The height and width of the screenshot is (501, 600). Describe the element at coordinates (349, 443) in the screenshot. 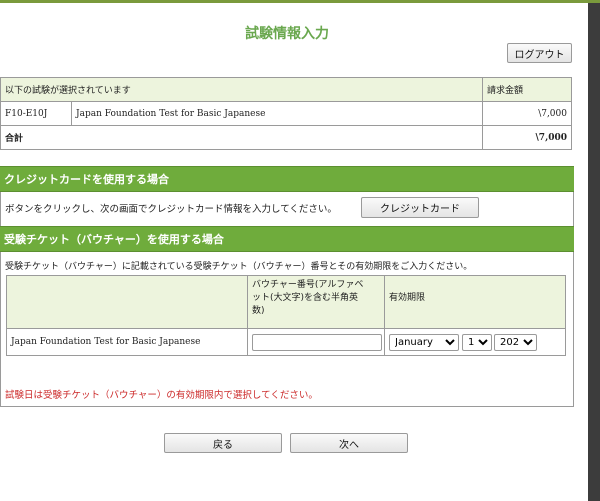

I see `next-button: 次へ` at that location.